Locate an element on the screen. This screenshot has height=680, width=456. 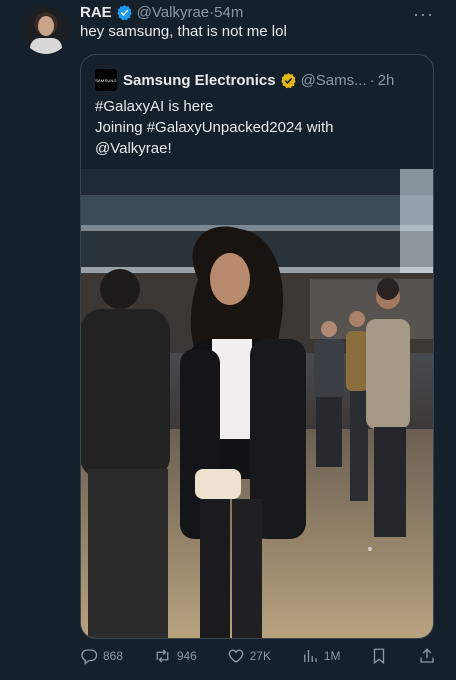
share-button is located at coordinates (427, 656).